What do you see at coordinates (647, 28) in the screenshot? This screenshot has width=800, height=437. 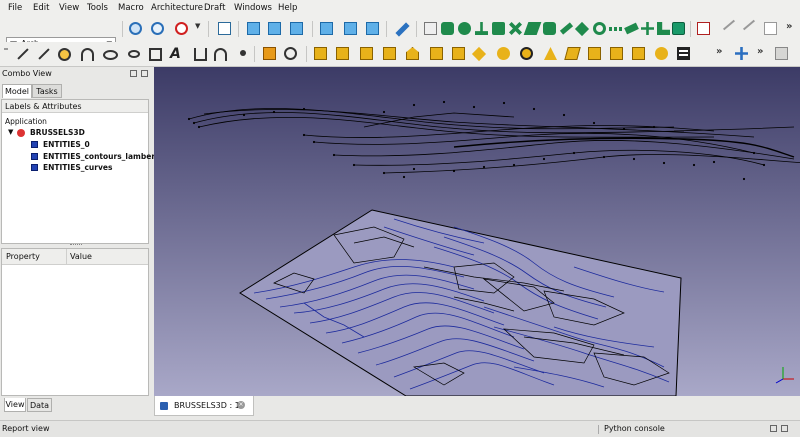 I see `snap-special-icon` at bounding box center [647, 28].